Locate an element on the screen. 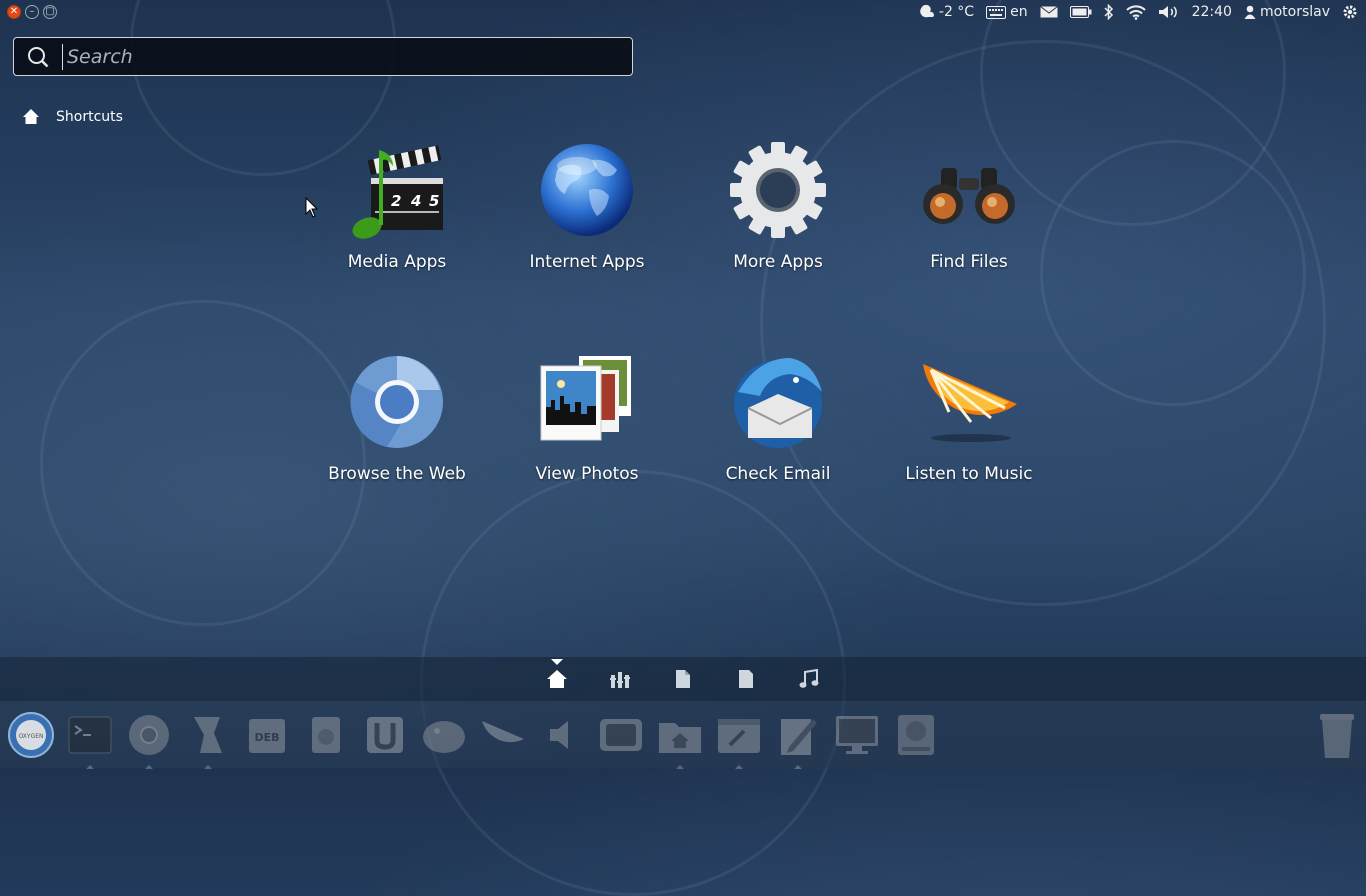 The width and height of the screenshot is (1366, 896). close-icon: ✕ is located at coordinates (14, 12).